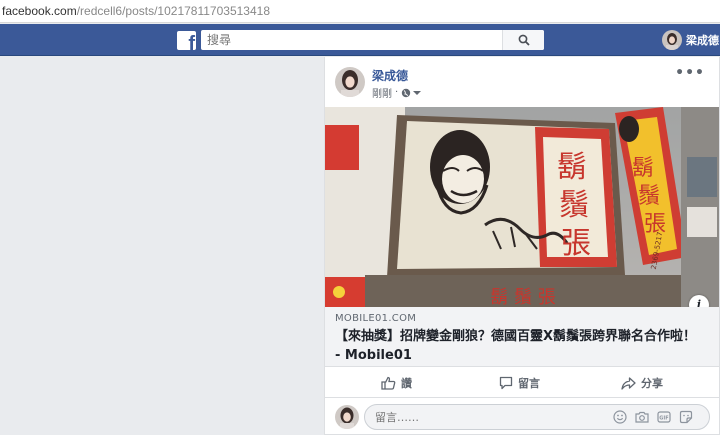 This screenshot has height=435, width=720. I want to click on search-bar, so click(372, 40).